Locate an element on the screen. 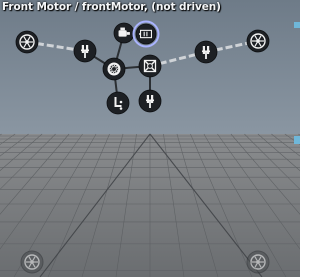  differential-icon is located at coordinates (114, 69).